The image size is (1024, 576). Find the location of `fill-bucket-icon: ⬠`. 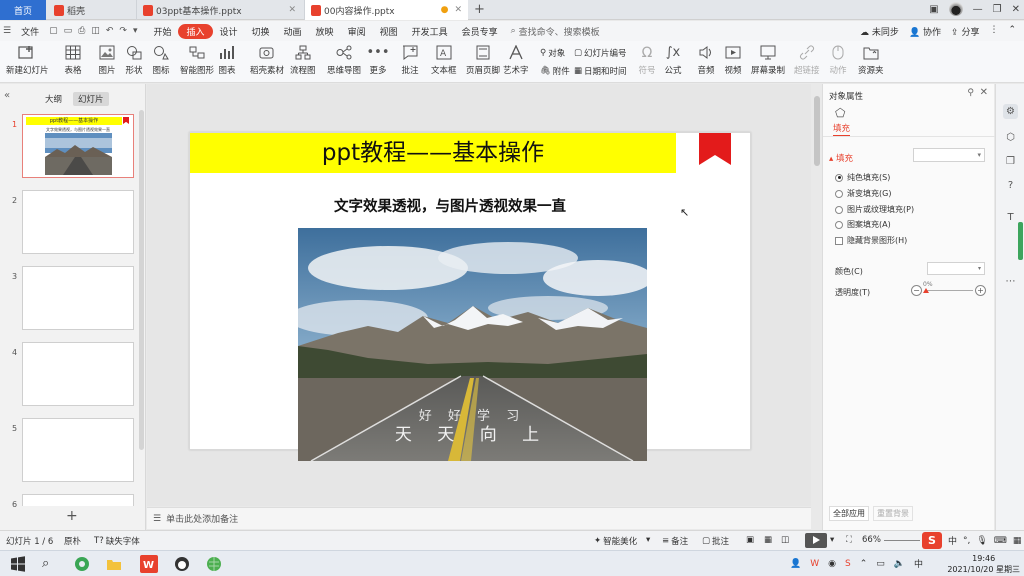

fill-bucket-icon: ⬠ is located at coordinates (840, 113).